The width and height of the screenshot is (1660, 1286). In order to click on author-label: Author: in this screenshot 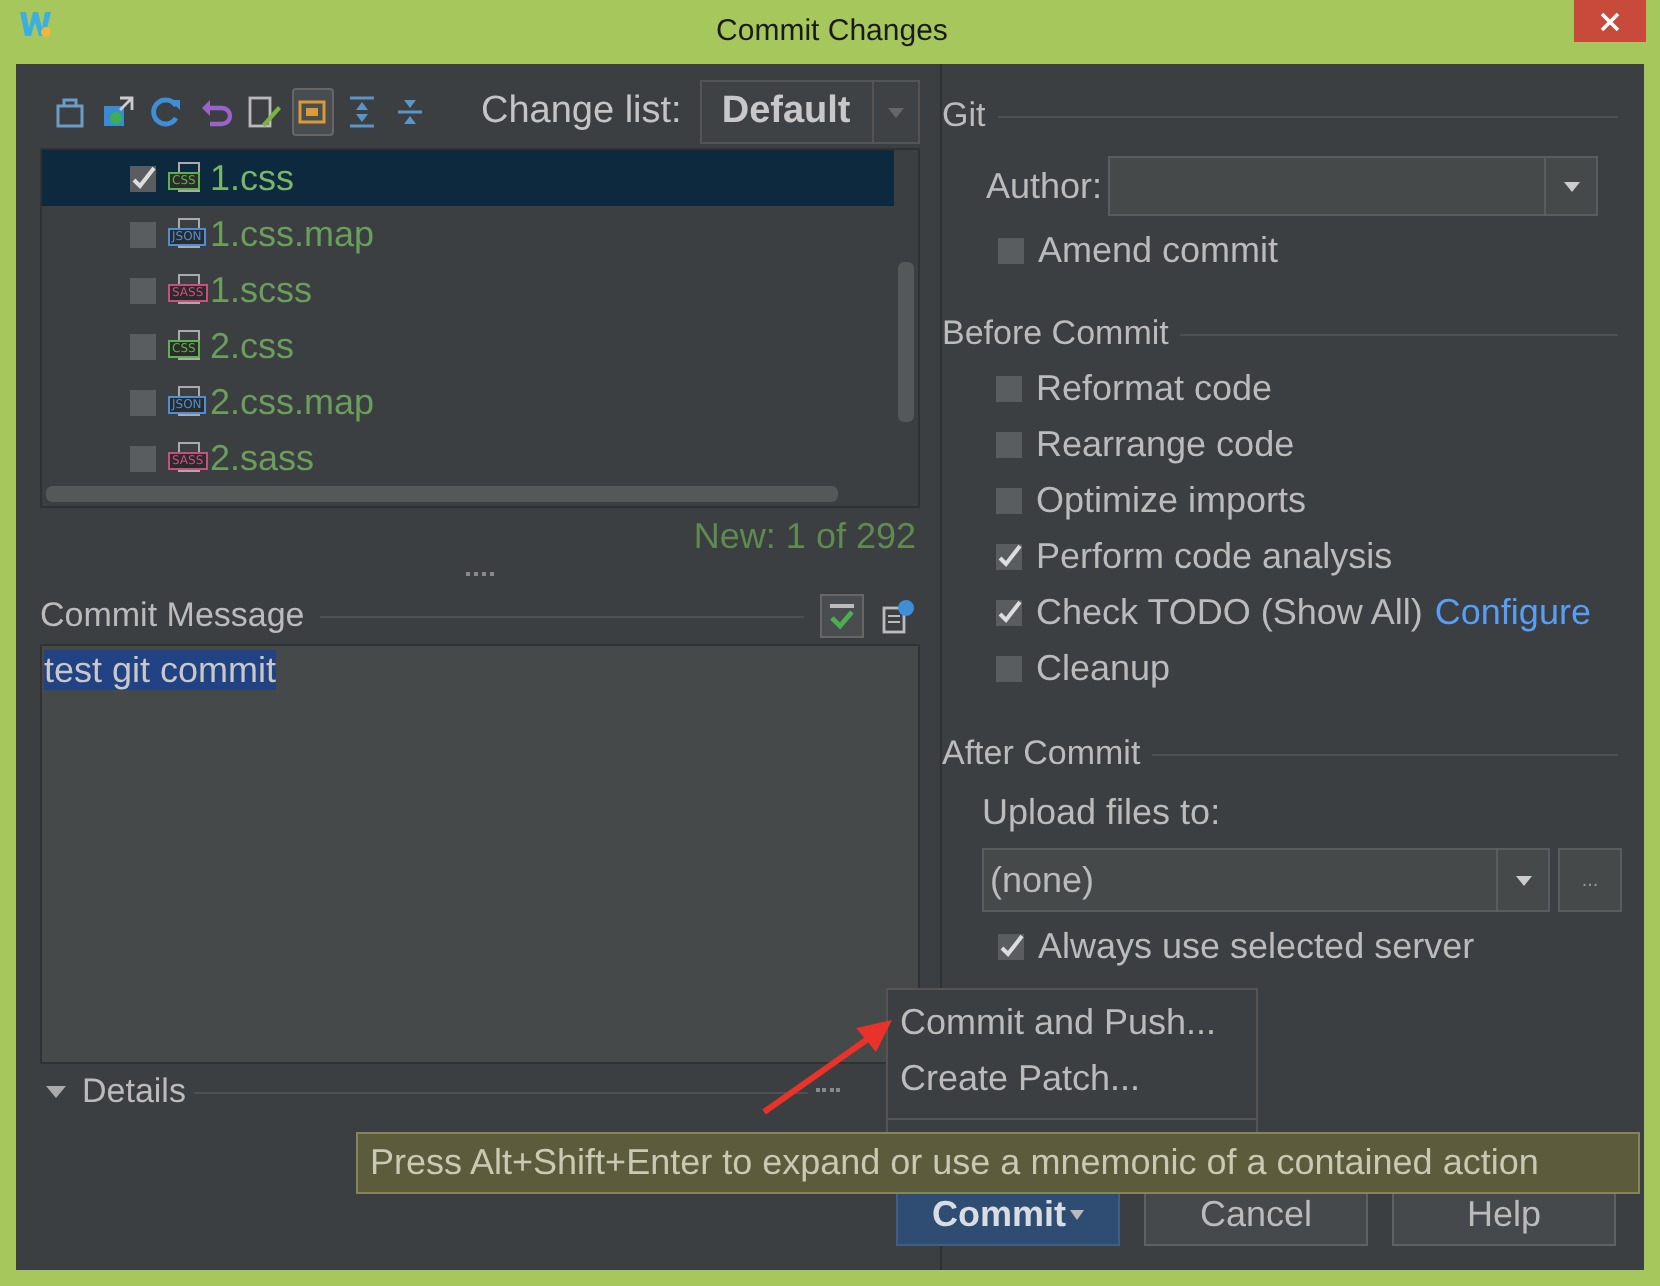, I will do `click(1044, 186)`.